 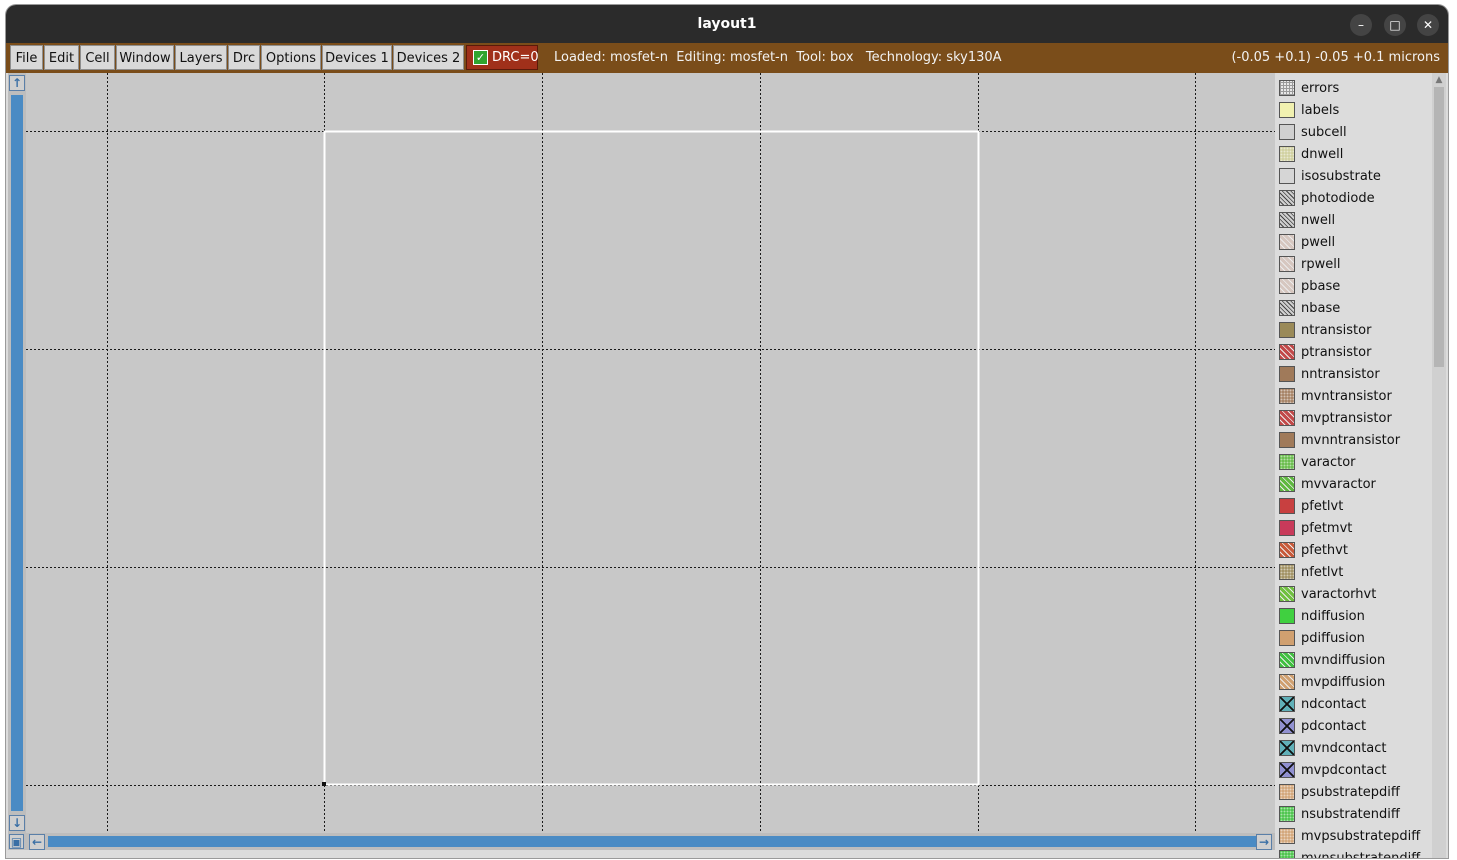 I want to click on layer-row-ptransistor: ptransistor, so click(x=1353, y=353).